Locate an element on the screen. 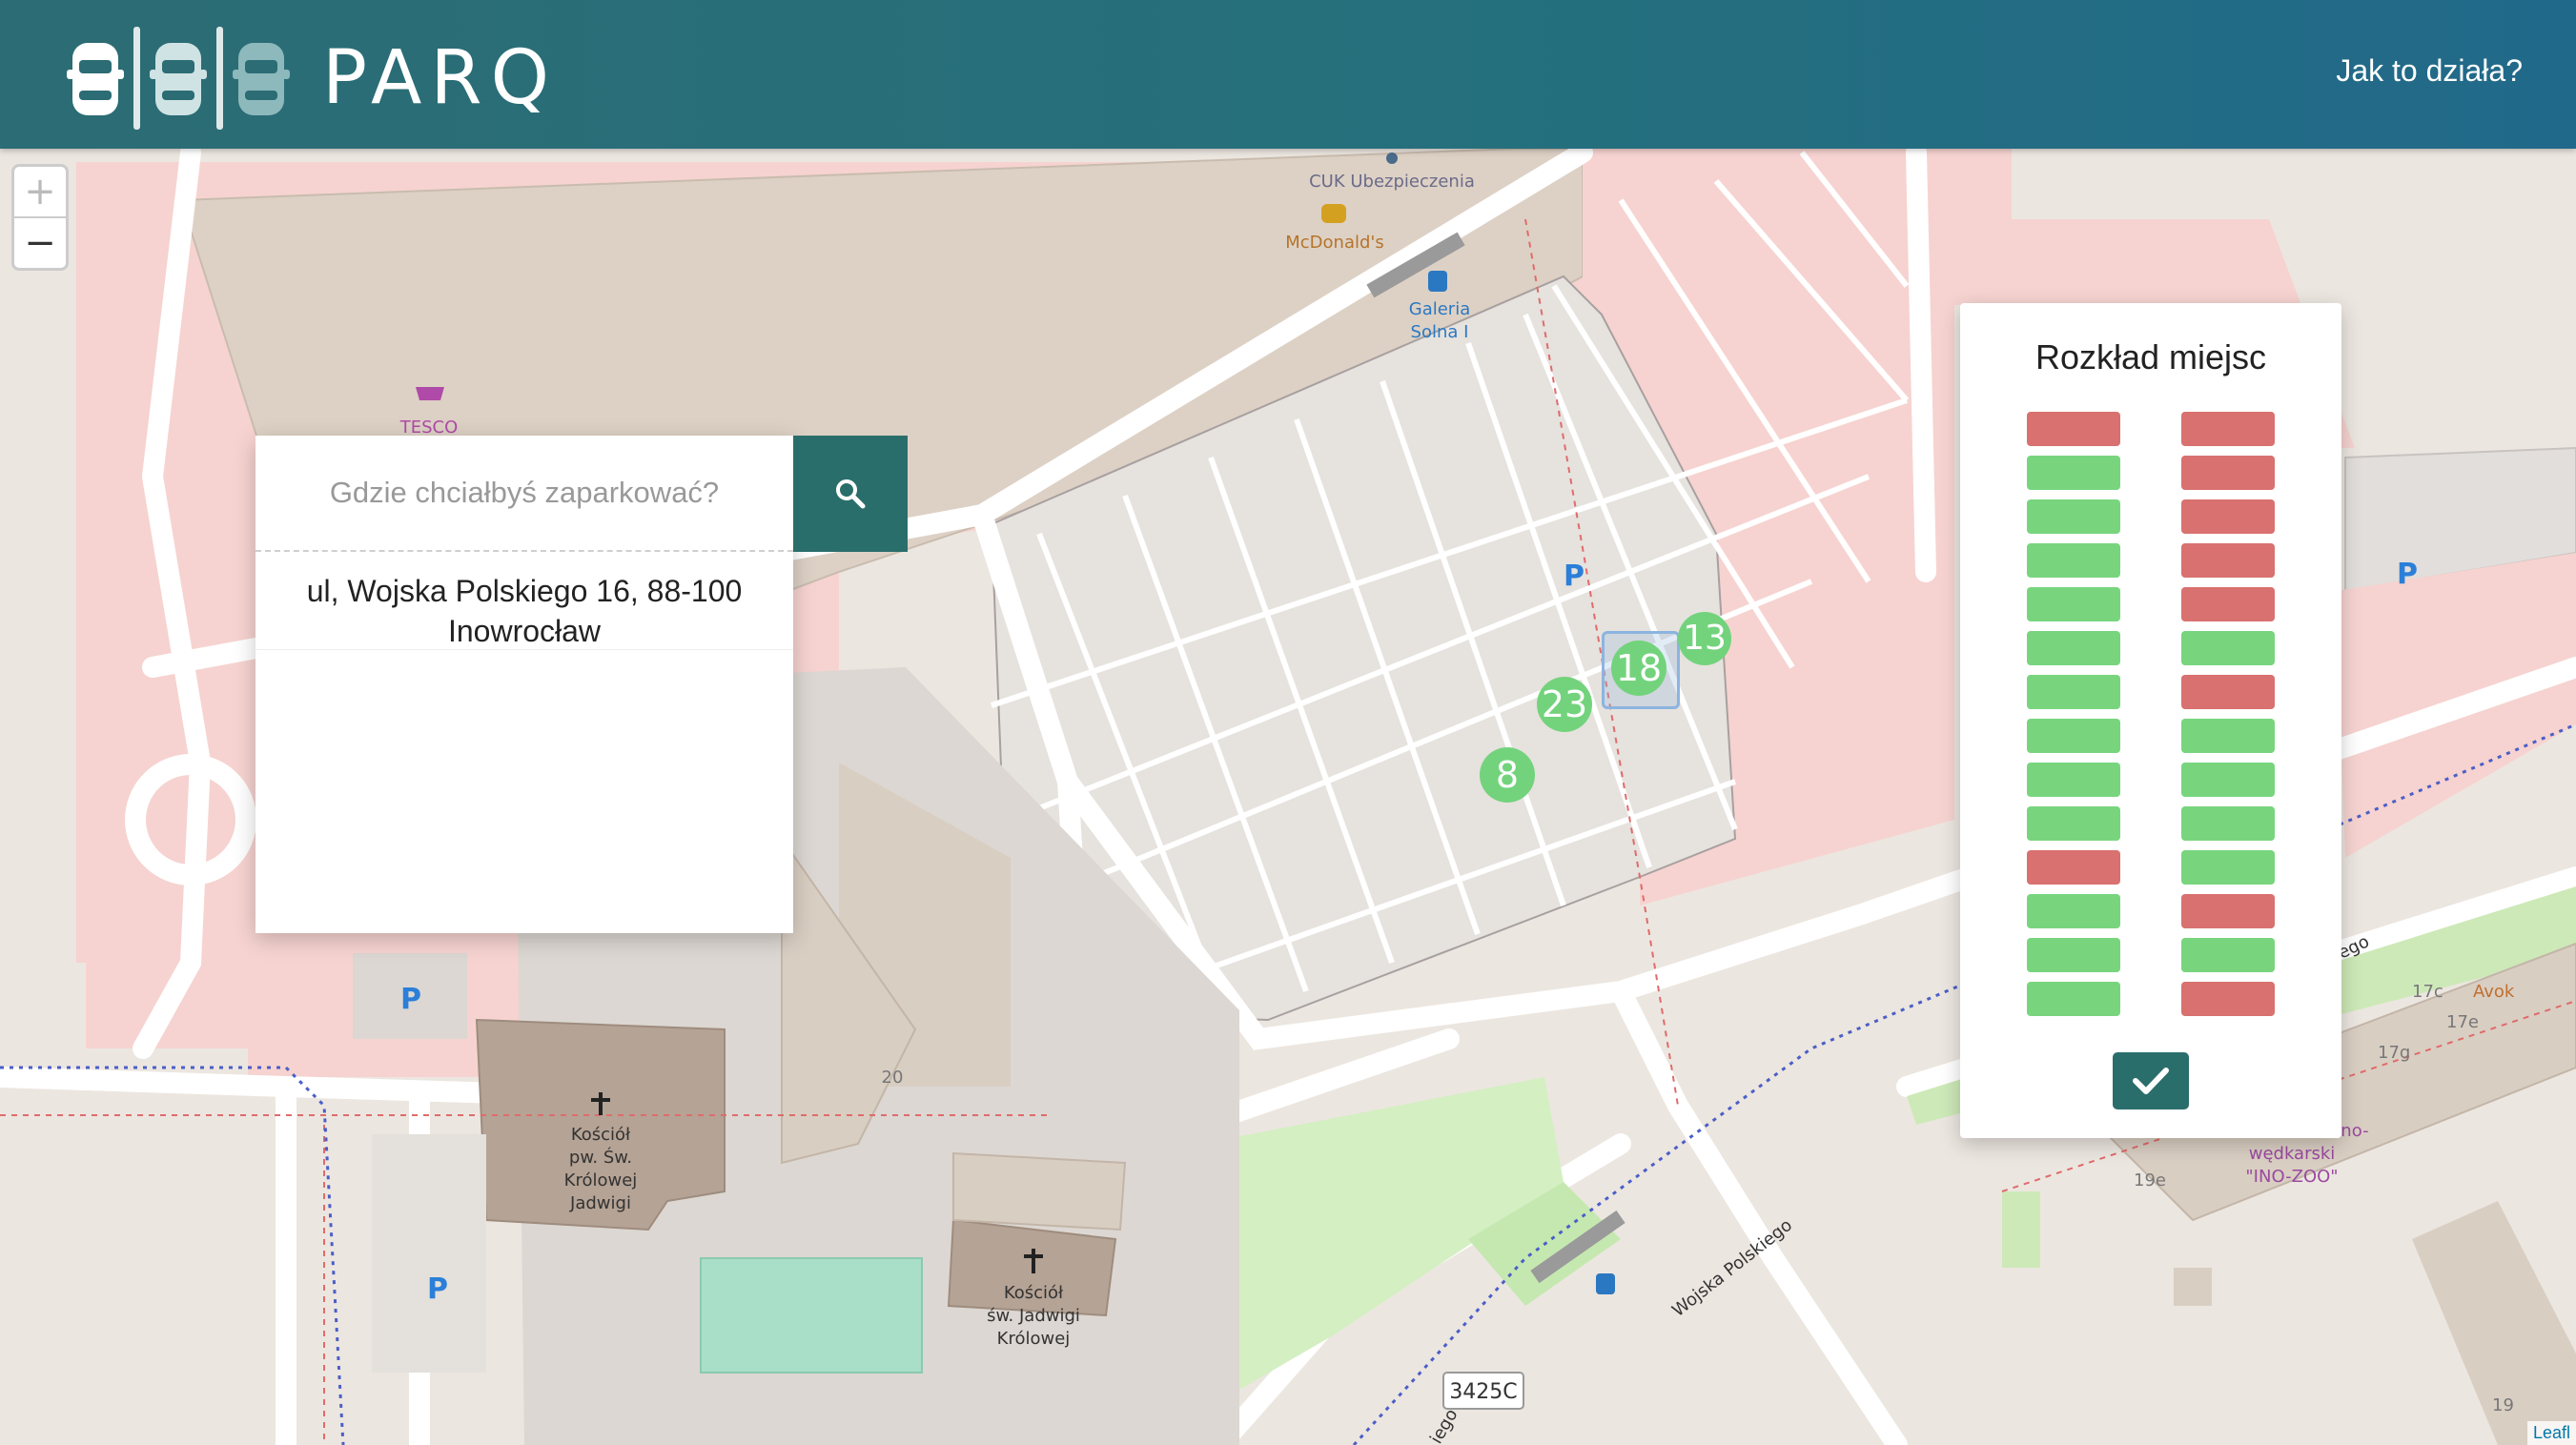 This screenshot has height=1445, width=2576. spots-panel-title: Rozkład miejsc is located at coordinates (2151, 357).